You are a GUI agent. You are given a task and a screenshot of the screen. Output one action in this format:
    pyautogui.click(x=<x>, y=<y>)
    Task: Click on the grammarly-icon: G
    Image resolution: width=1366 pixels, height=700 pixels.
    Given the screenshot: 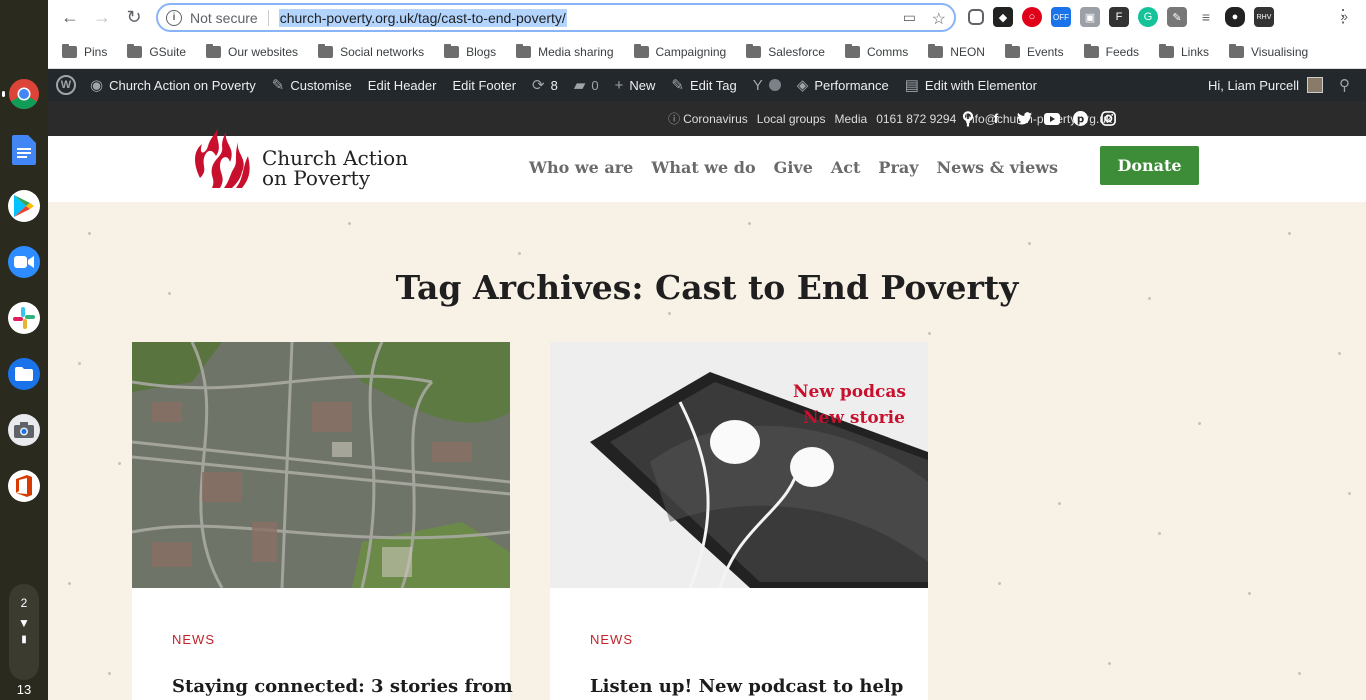 What is the action you would take?
    pyautogui.click(x=1148, y=17)
    